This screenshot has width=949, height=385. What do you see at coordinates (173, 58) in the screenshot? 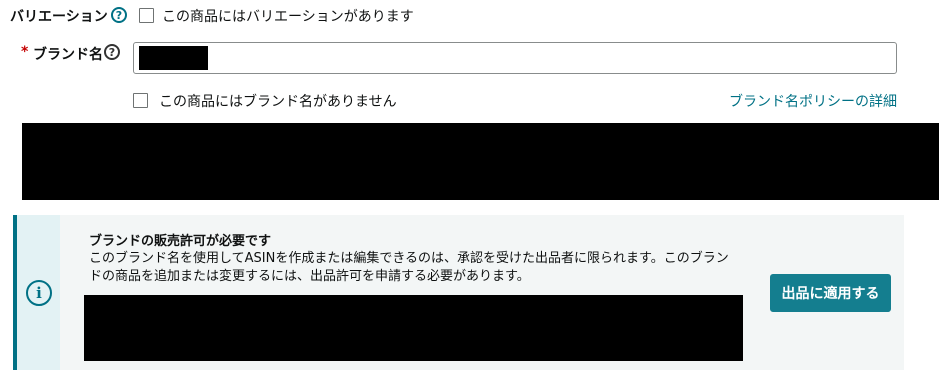
I see `redacted-brand-value` at bounding box center [173, 58].